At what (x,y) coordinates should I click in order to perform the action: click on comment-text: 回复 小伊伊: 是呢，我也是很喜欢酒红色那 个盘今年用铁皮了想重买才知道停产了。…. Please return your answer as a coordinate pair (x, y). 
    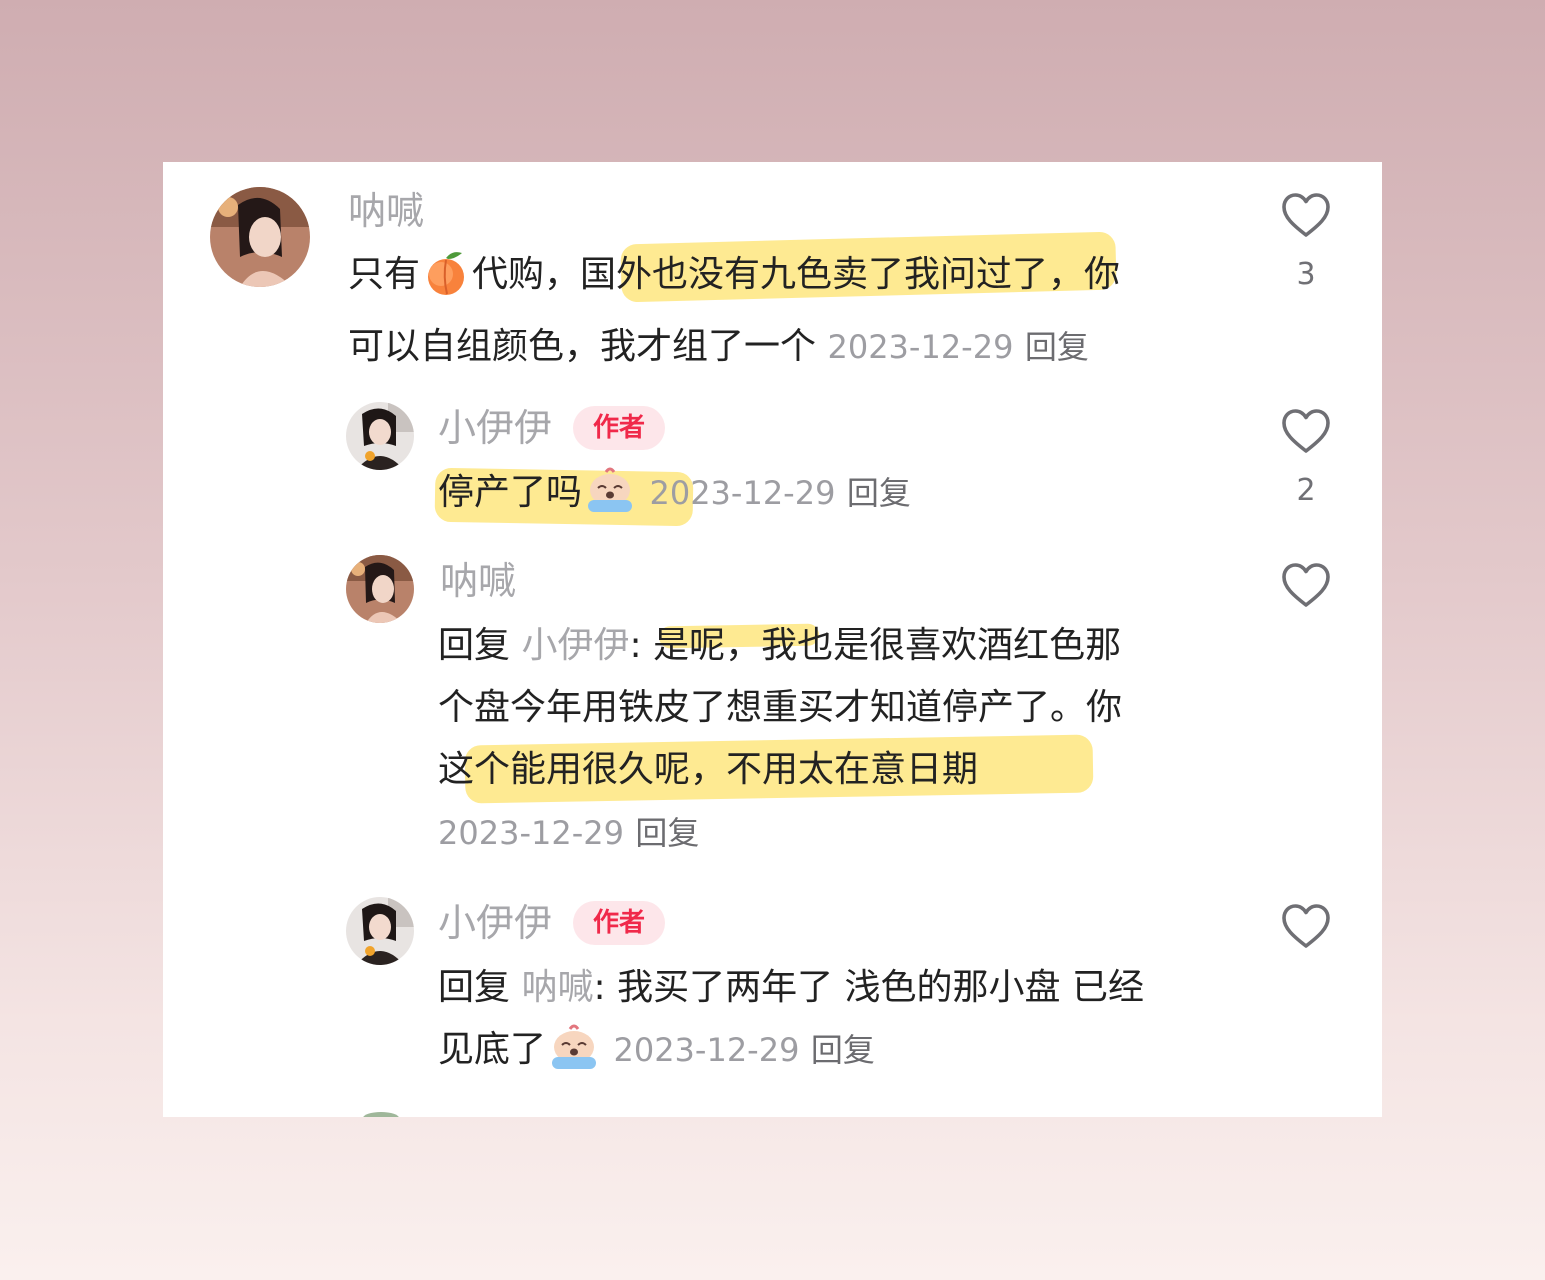
    Looking at the image, I should click on (780, 708).